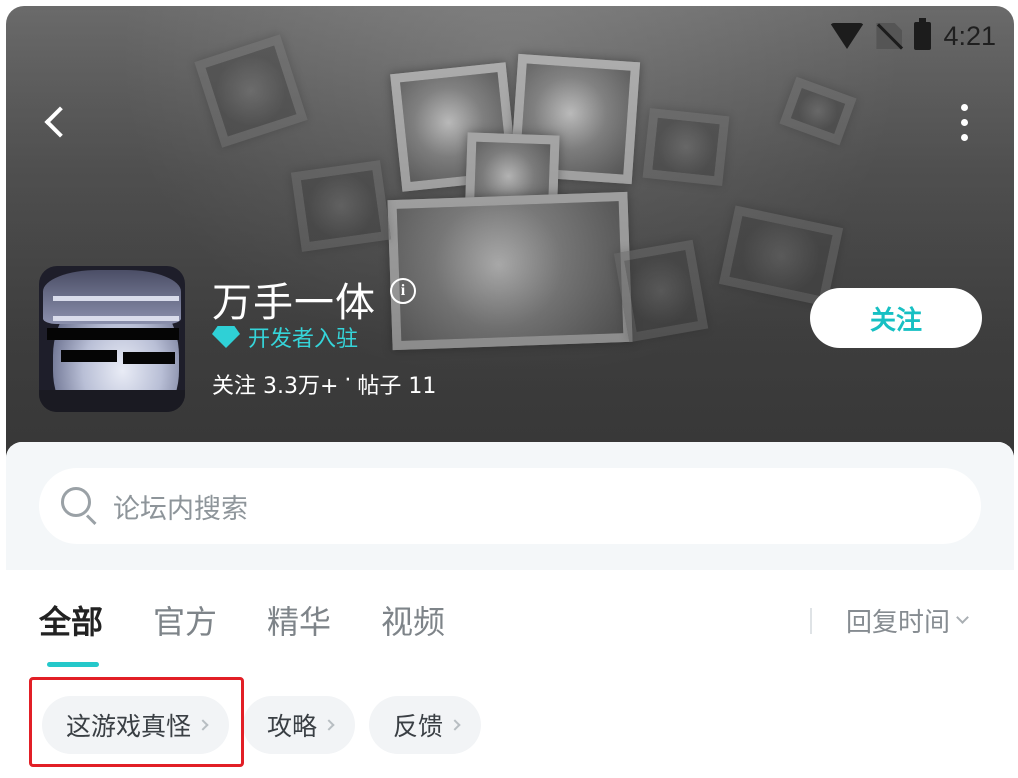 The height and width of the screenshot is (778, 1018). I want to click on search-input: 论坛内搜索, so click(510, 506).